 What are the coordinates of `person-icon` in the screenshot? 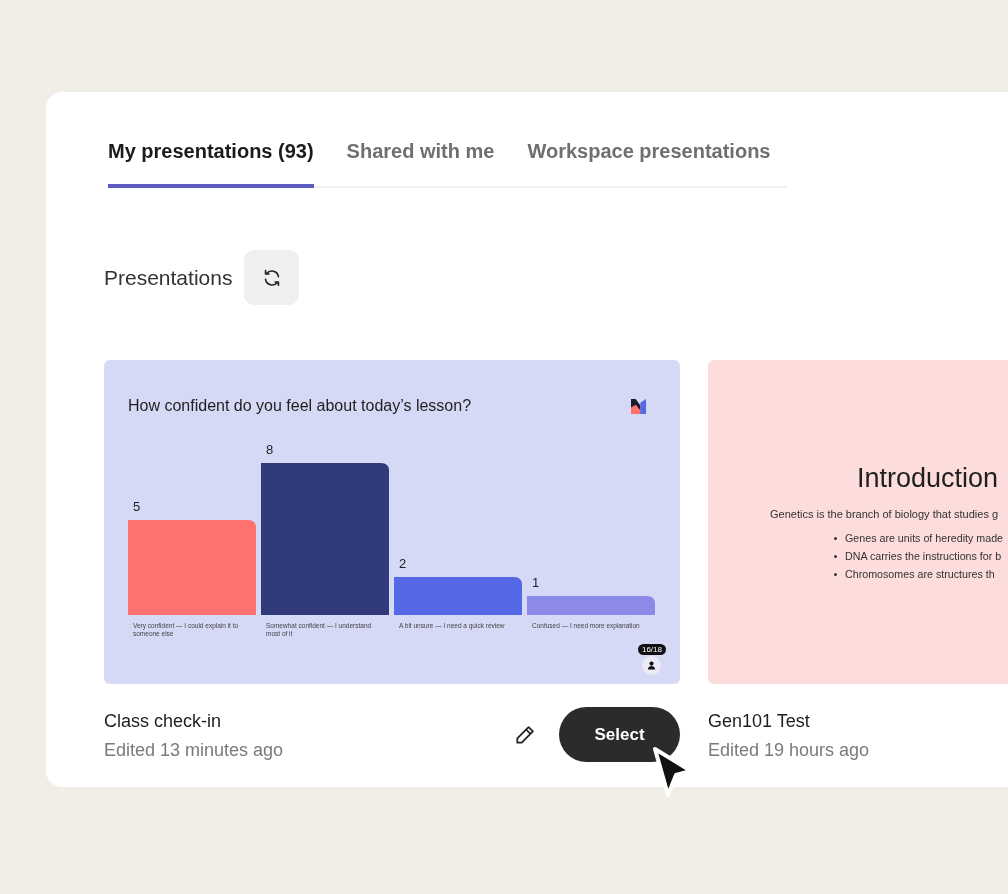 It's located at (652, 665).